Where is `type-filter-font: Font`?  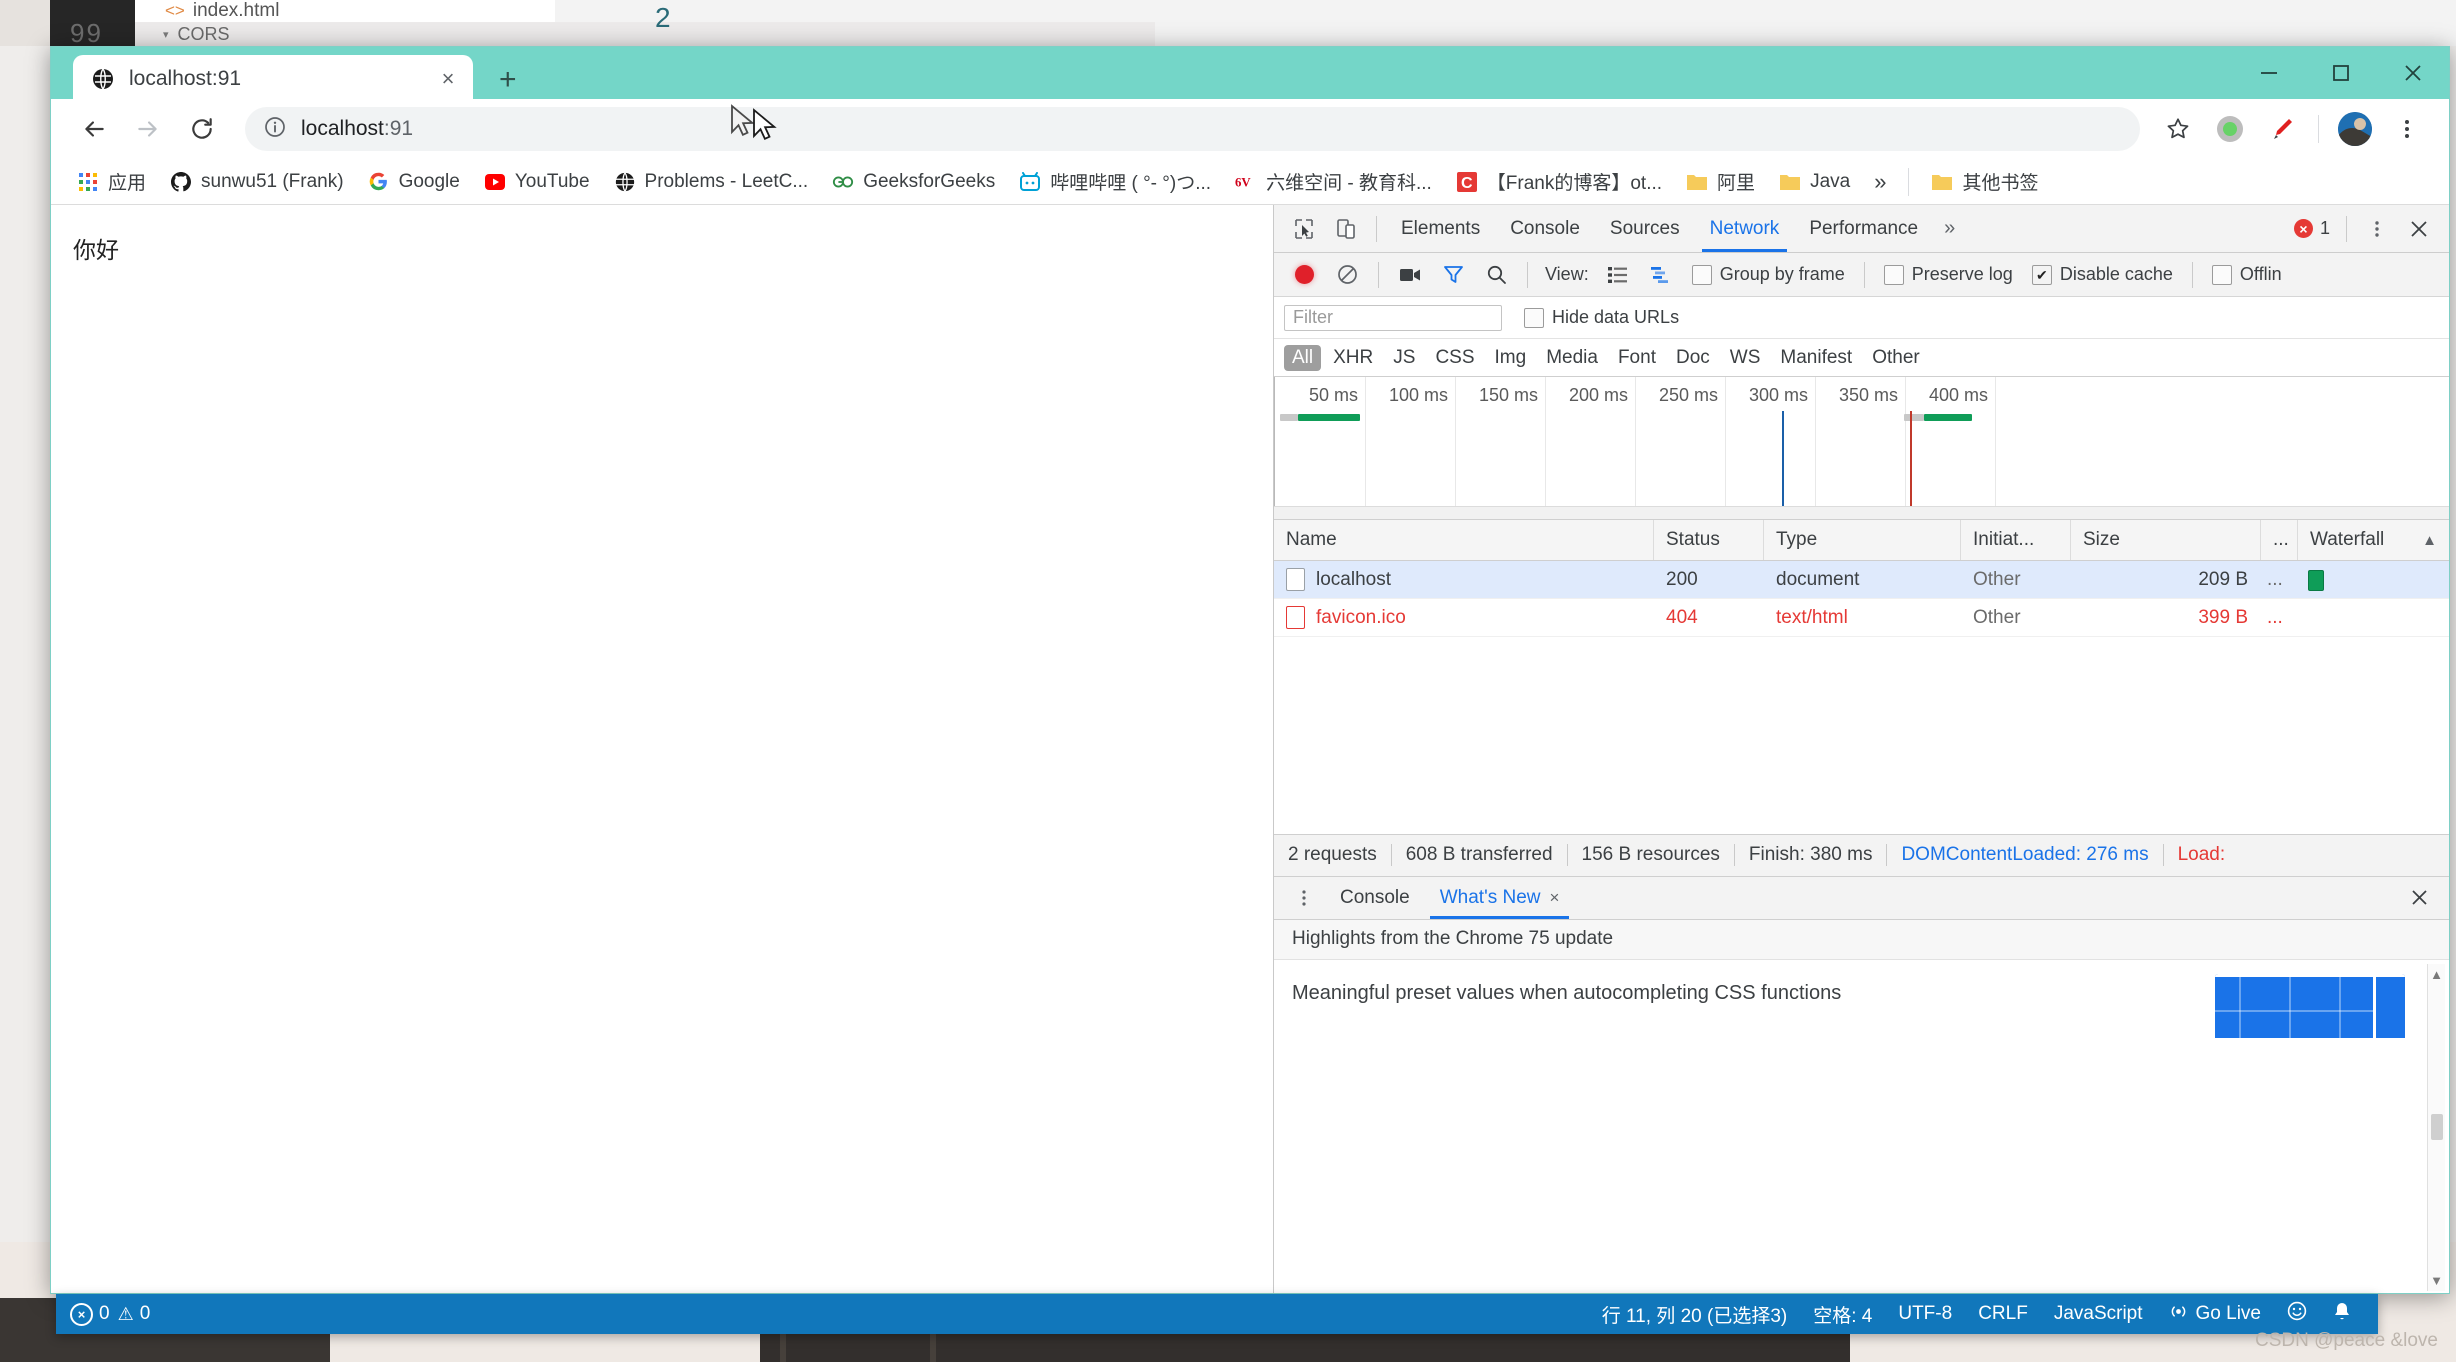 type-filter-font: Font is located at coordinates (1637, 358).